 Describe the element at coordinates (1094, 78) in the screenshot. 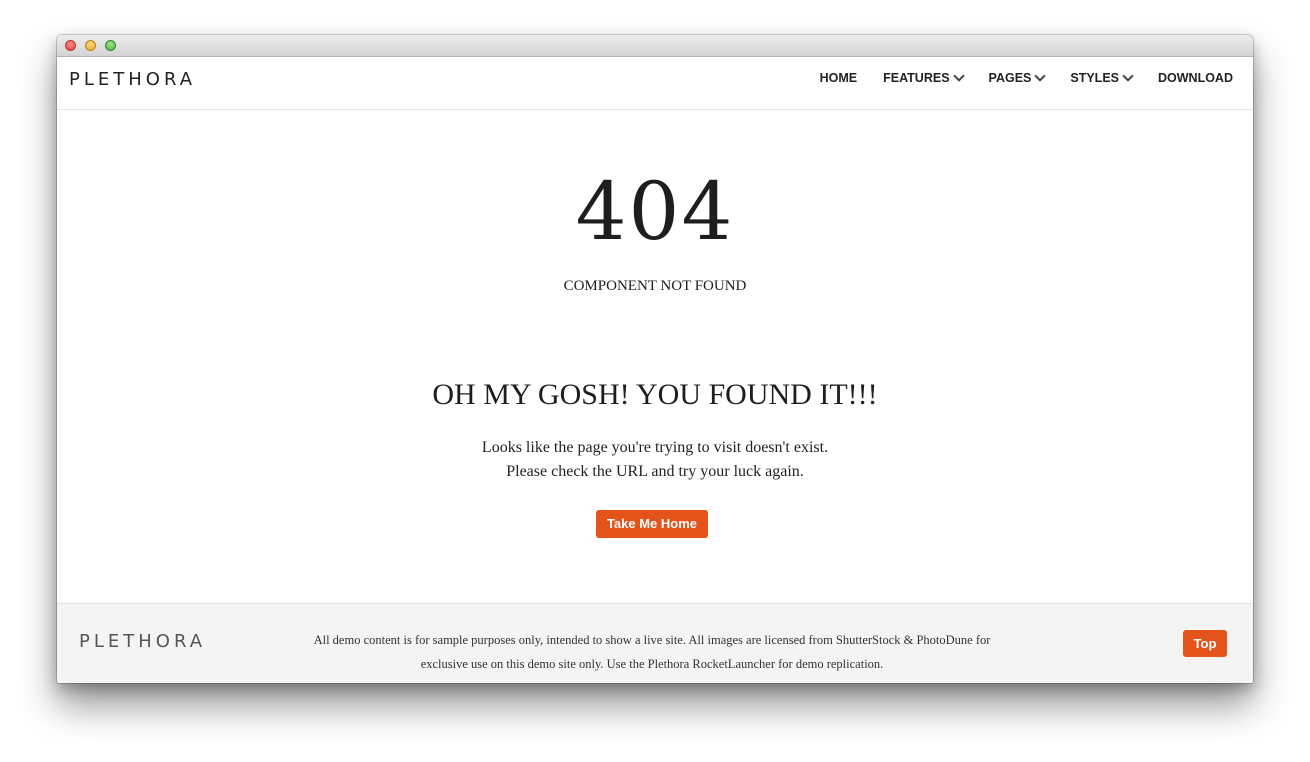

I see `nav-item-label: STYLES` at that location.